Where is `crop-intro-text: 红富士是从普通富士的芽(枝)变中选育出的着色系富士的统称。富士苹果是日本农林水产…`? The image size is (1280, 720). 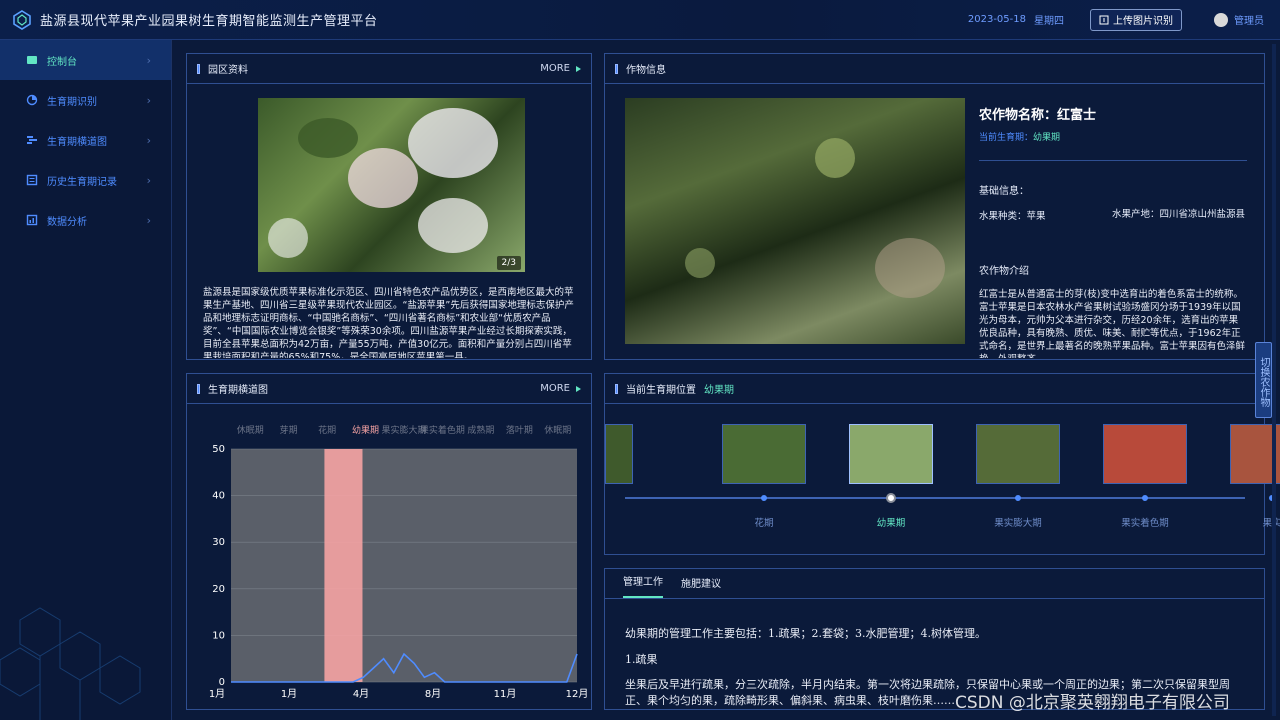 crop-intro-text: 红富士是从普通富士的芽(枝)变中选育出的着色系富士的统称。富士苹果是日本农林水产… is located at coordinates (1112, 323).